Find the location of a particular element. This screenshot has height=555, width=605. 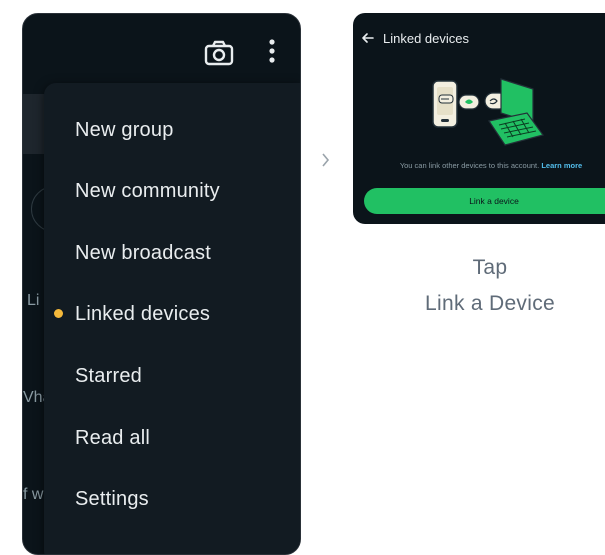

menu-item-starred: Starred is located at coordinates (108, 376).